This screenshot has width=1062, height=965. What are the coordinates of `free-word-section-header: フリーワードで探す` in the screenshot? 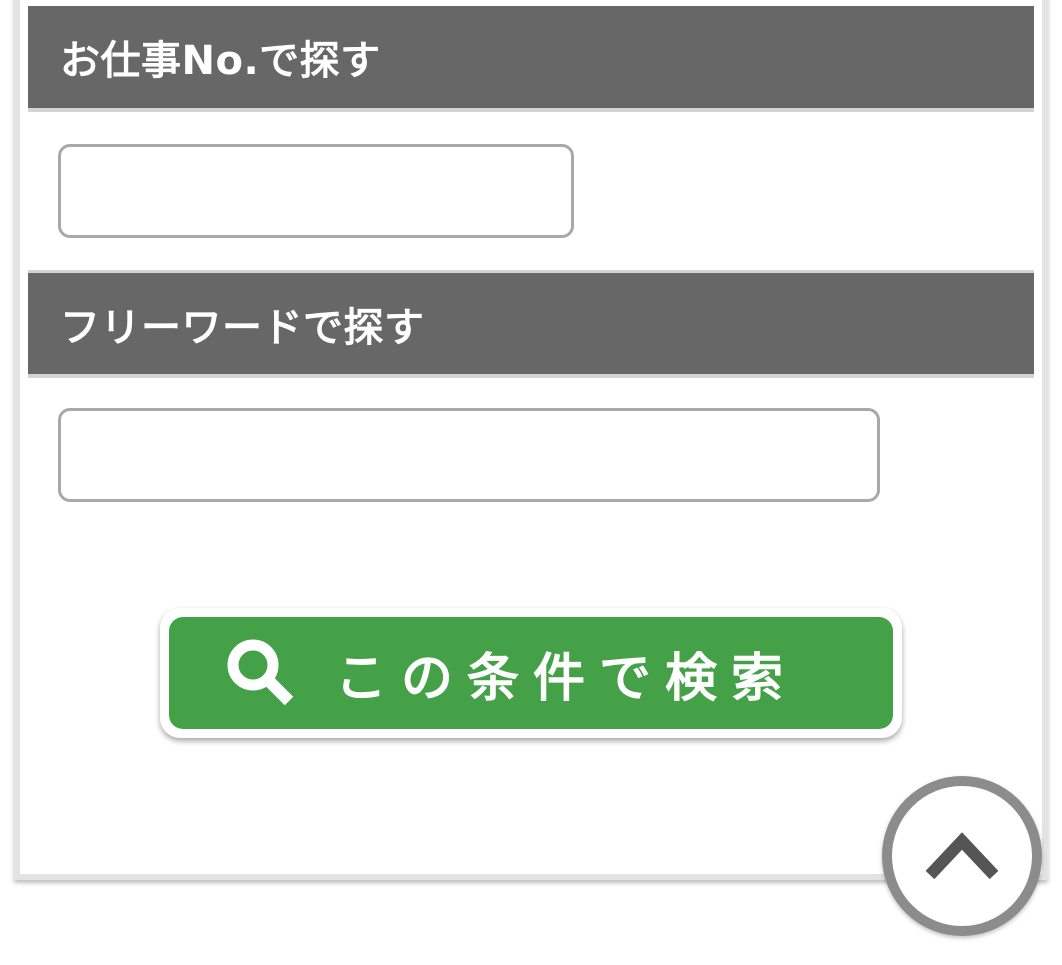 It's located at (531, 324).